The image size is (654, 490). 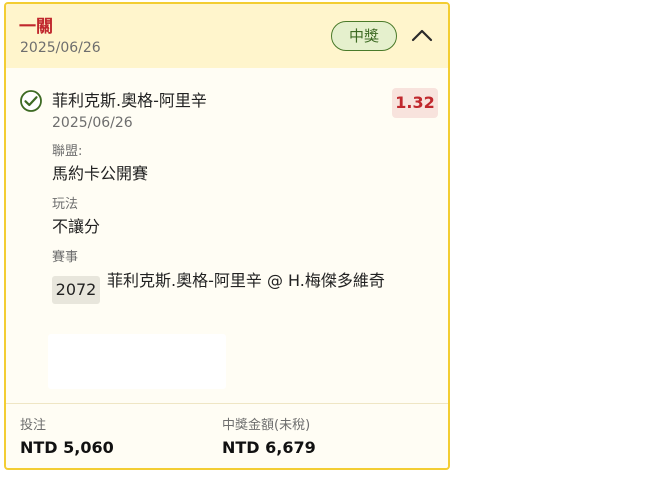 I want to click on blank-panel, so click(x=137, y=361).